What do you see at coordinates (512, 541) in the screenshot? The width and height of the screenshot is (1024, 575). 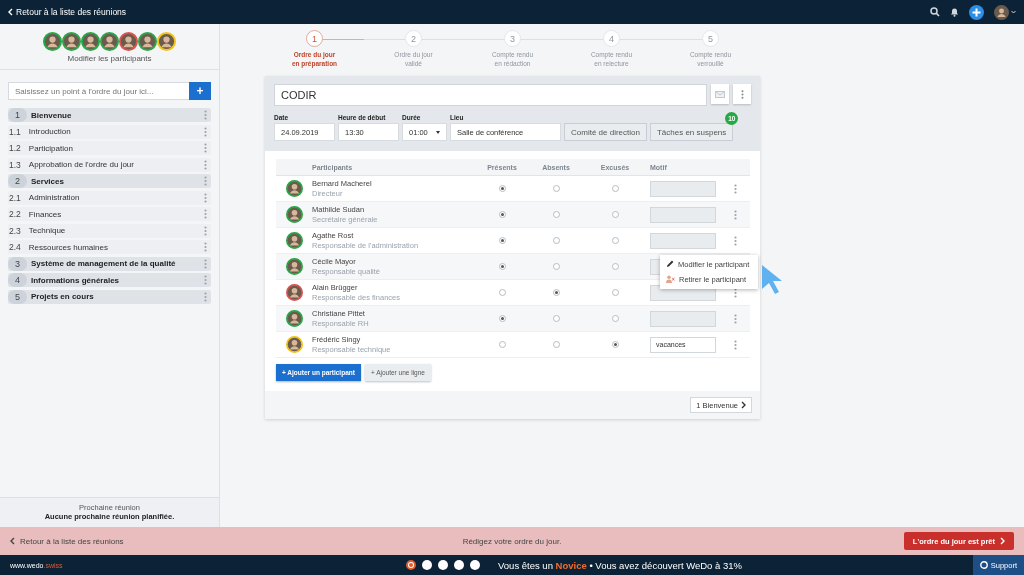 I see `status-message: Rédigez votre ordre du jour.` at bounding box center [512, 541].